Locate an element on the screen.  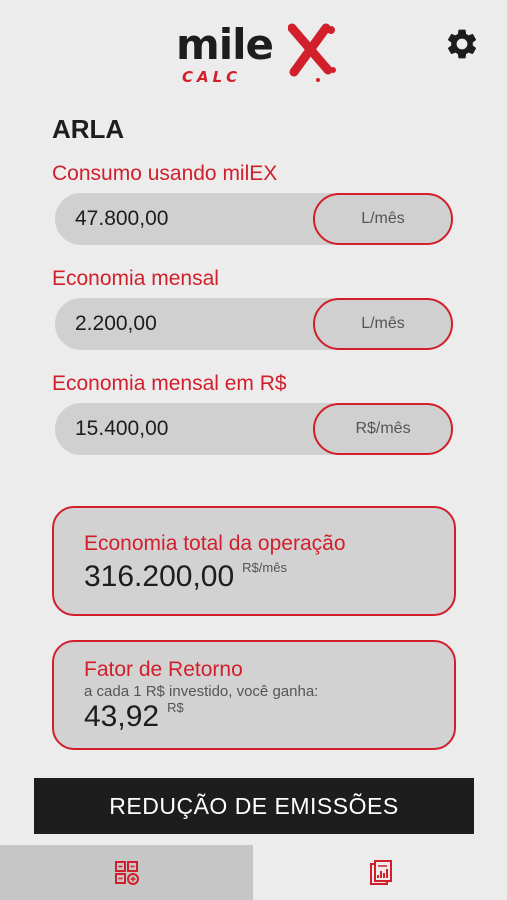
calculator-icon is located at coordinates (126, 872).